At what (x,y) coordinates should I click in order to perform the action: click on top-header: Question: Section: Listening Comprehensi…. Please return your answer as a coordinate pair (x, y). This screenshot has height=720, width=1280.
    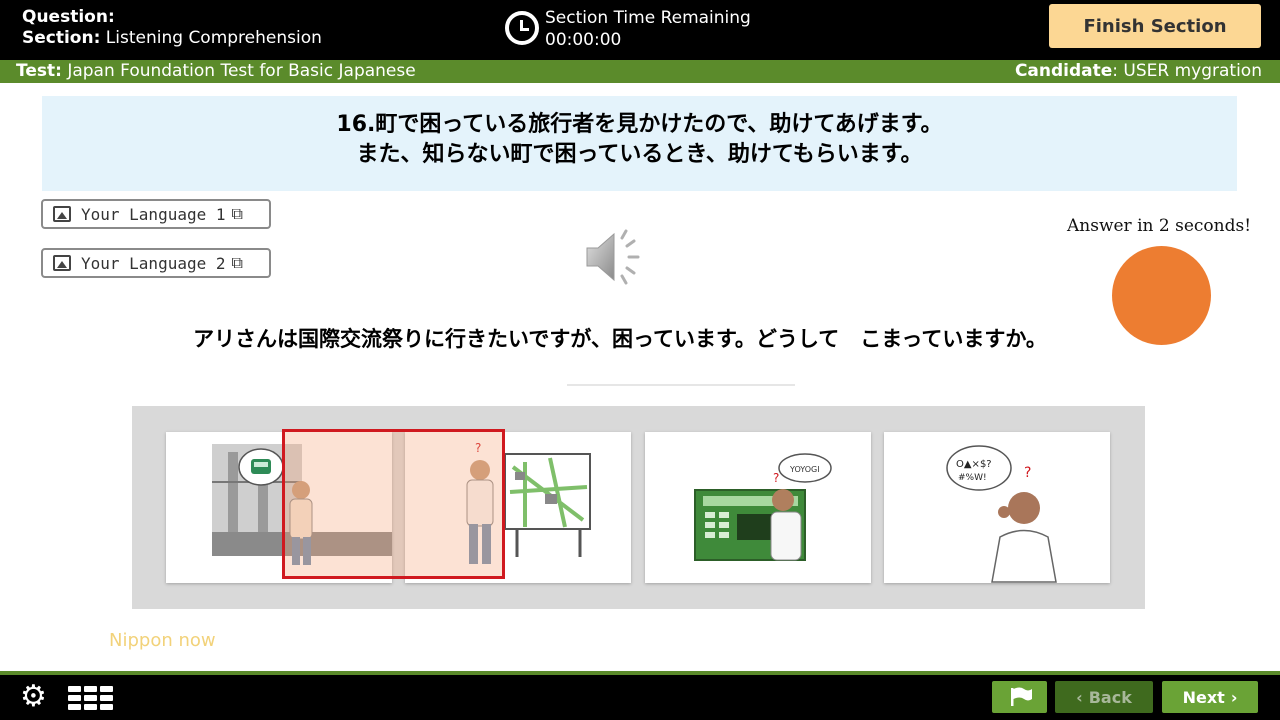
    Looking at the image, I should click on (640, 30).